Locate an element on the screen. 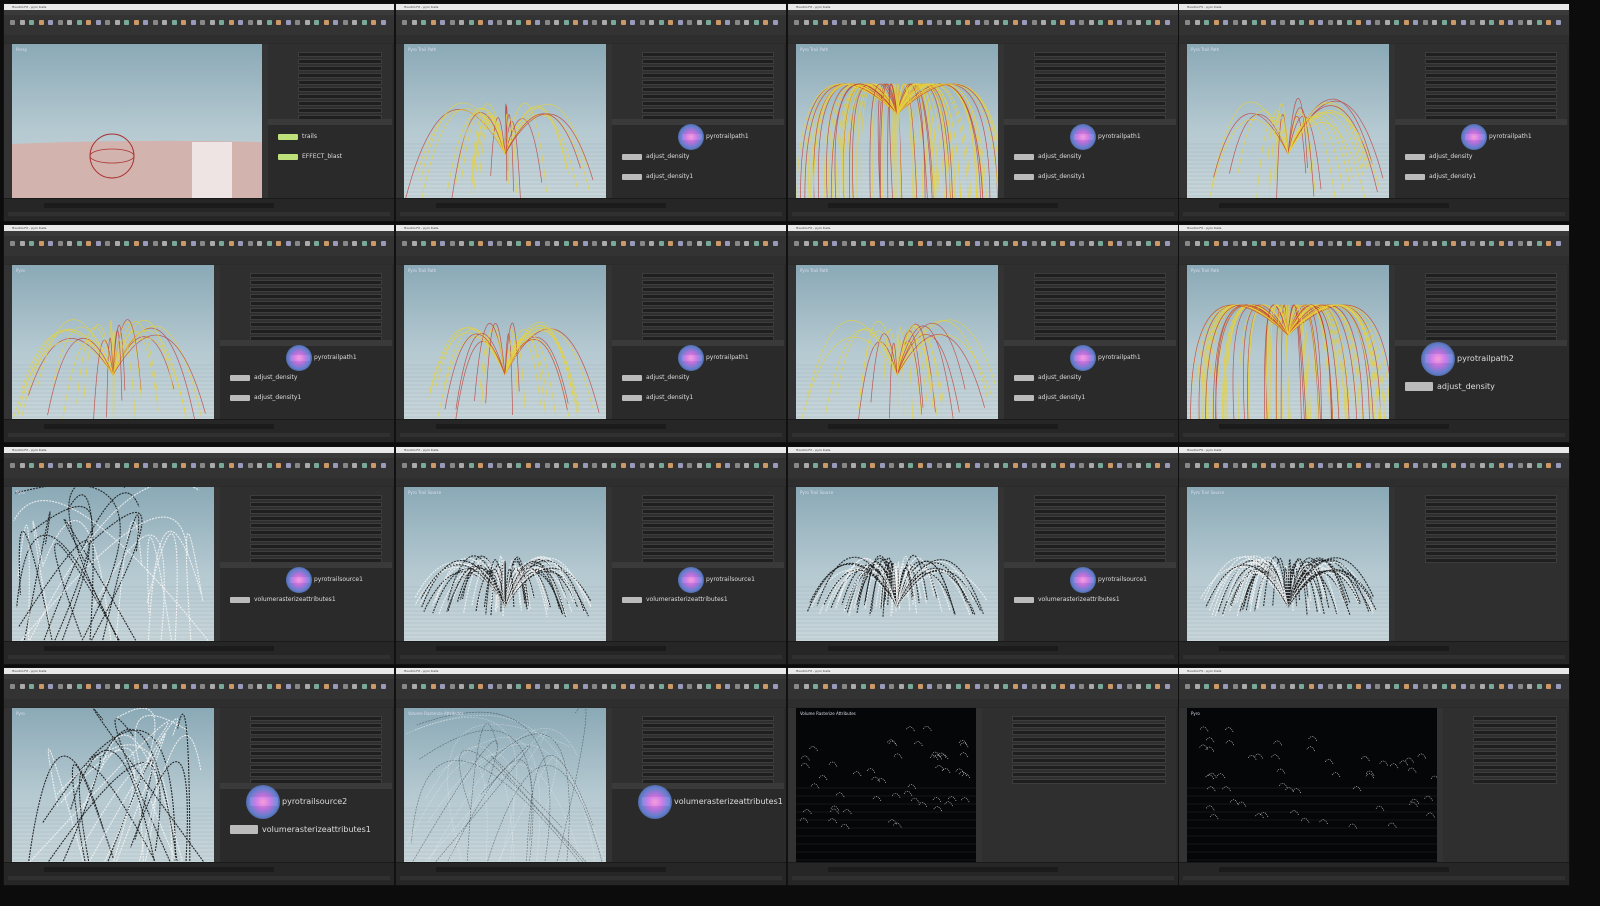 Image resolution: width=1600 pixels, height=906 pixels. network-node: volumerasterizeattributes1 is located at coordinates (1067, 599).